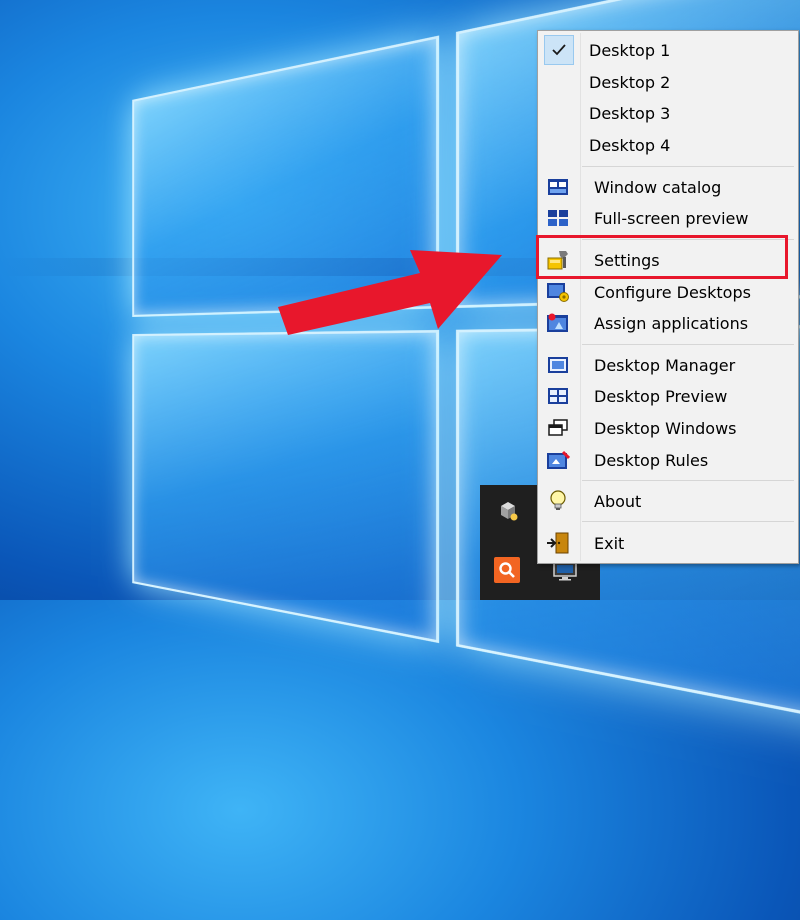 The width and height of the screenshot is (800, 920). What do you see at coordinates (668, 543) in the screenshot?
I see `menu-item-exit: Exit` at bounding box center [668, 543].